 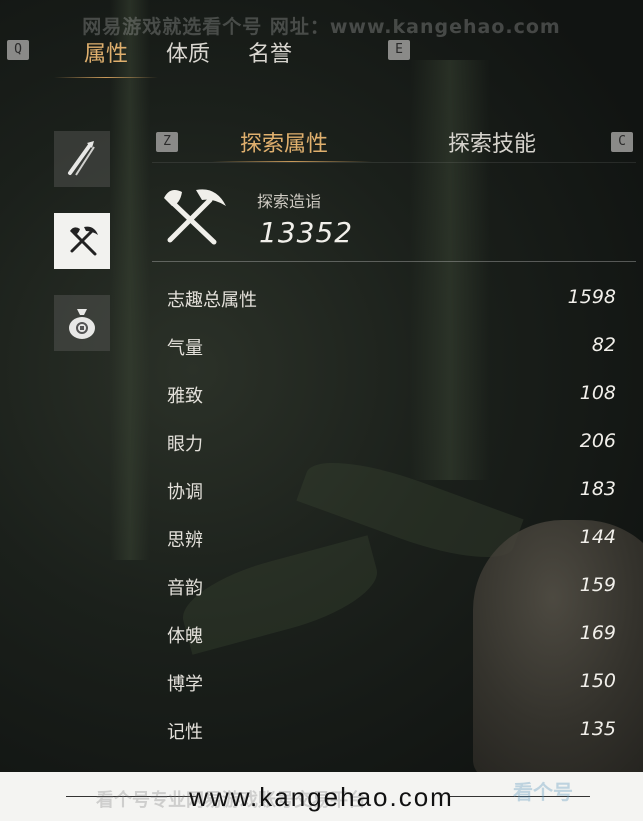 I want to click on key-hint-next-tab: E, so click(x=399, y=50).